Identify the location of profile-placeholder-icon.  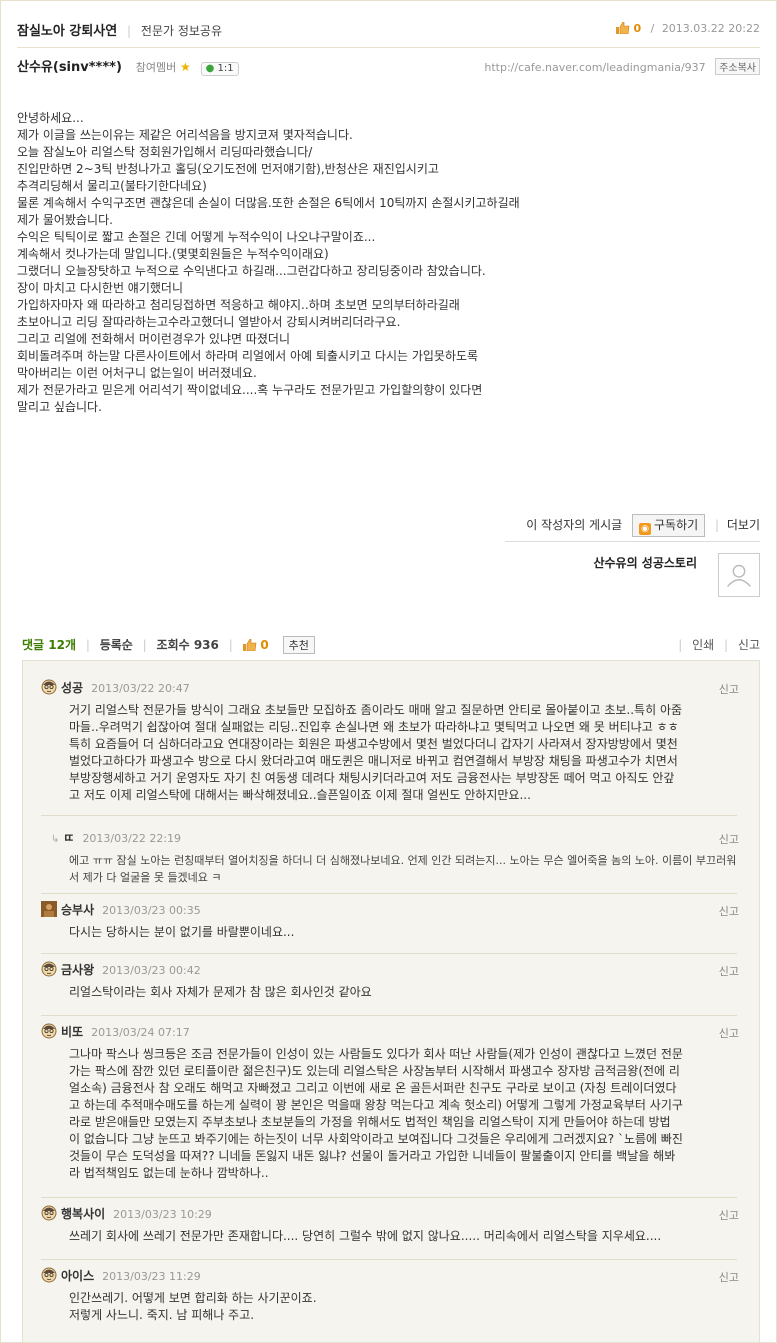
(739, 575).